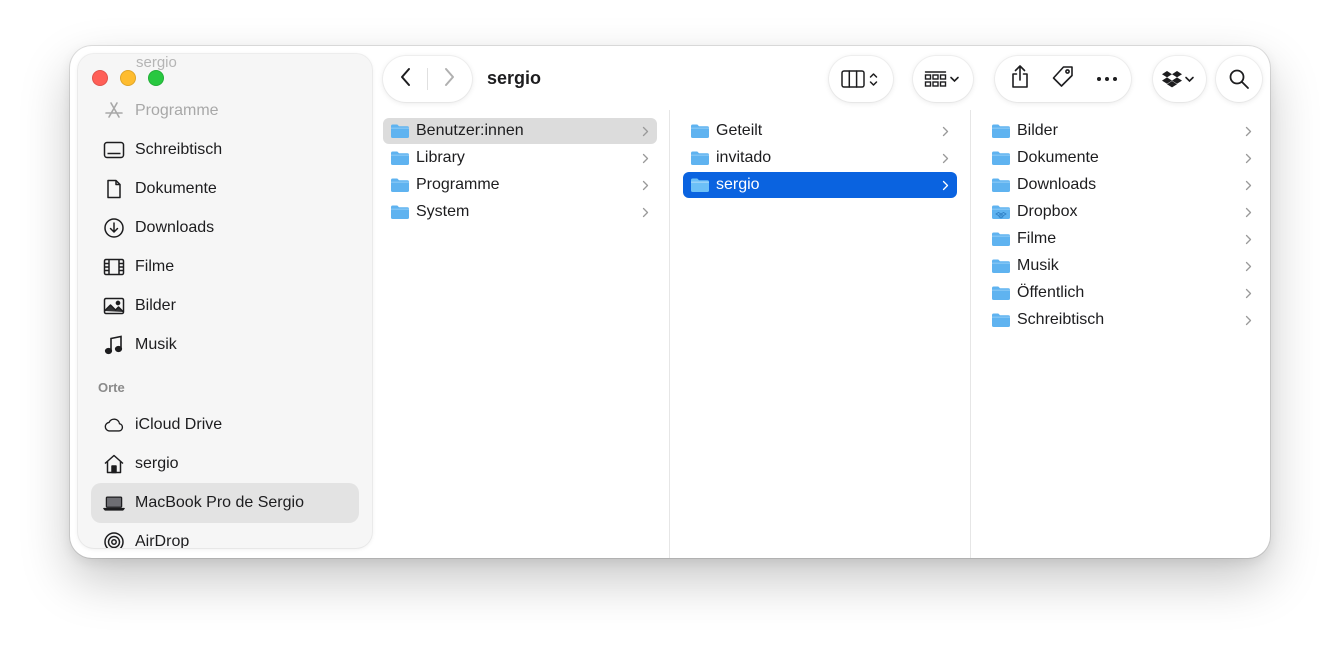 Image resolution: width=1340 pixels, height=649 pixels. I want to click on sidebar-item-label: sergio, so click(157, 463).